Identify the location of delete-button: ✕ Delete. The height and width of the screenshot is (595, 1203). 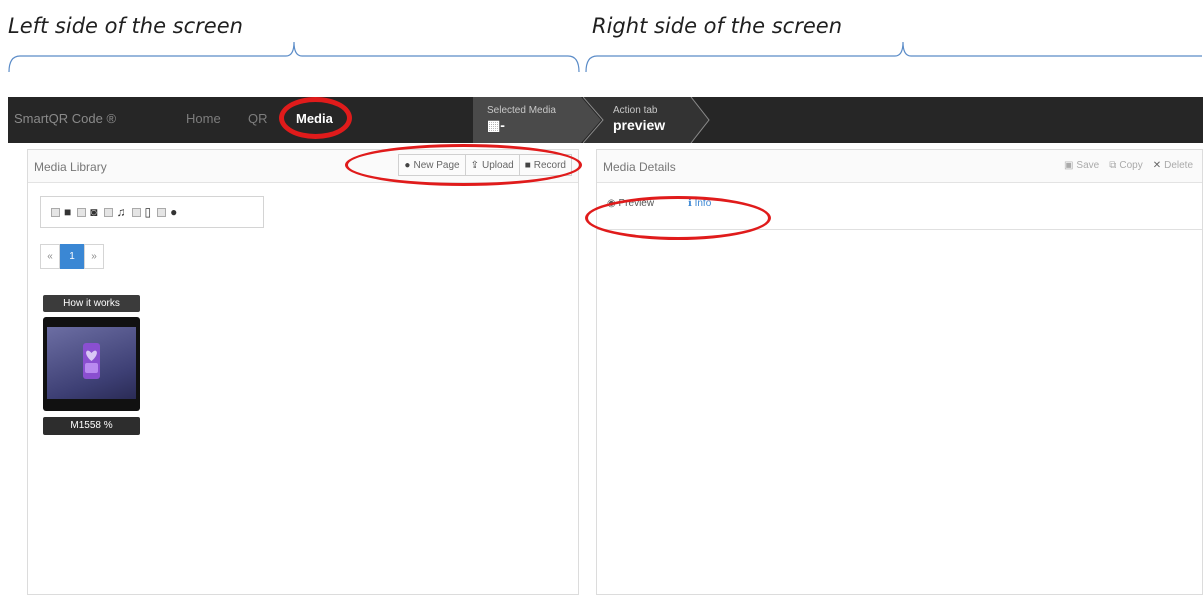
(1173, 165).